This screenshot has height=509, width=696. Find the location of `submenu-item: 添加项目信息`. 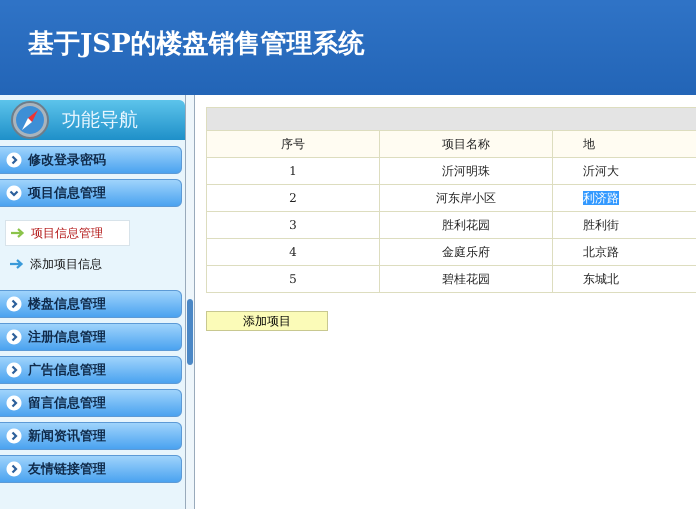

submenu-item: 添加项目信息 is located at coordinates (67, 264).